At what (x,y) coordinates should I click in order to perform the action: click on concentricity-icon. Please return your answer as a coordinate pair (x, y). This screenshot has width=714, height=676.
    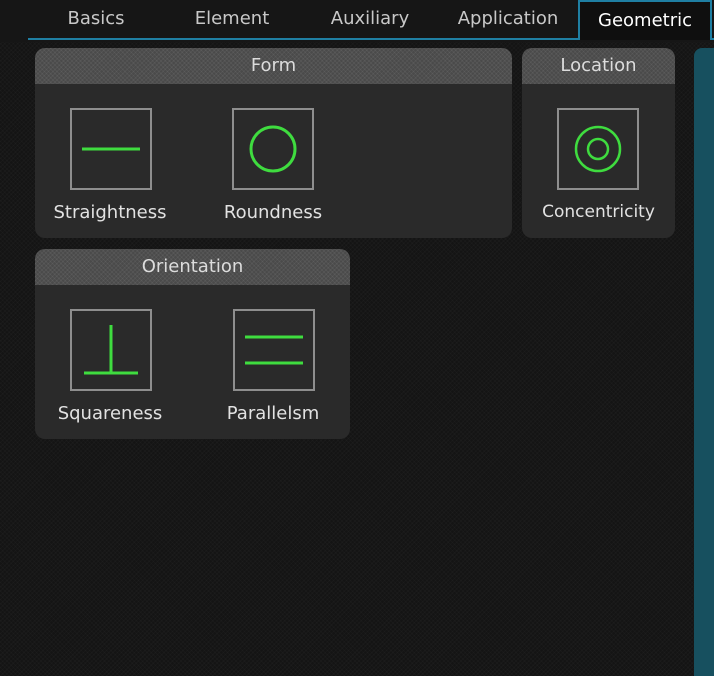
    Looking at the image, I should click on (598, 149).